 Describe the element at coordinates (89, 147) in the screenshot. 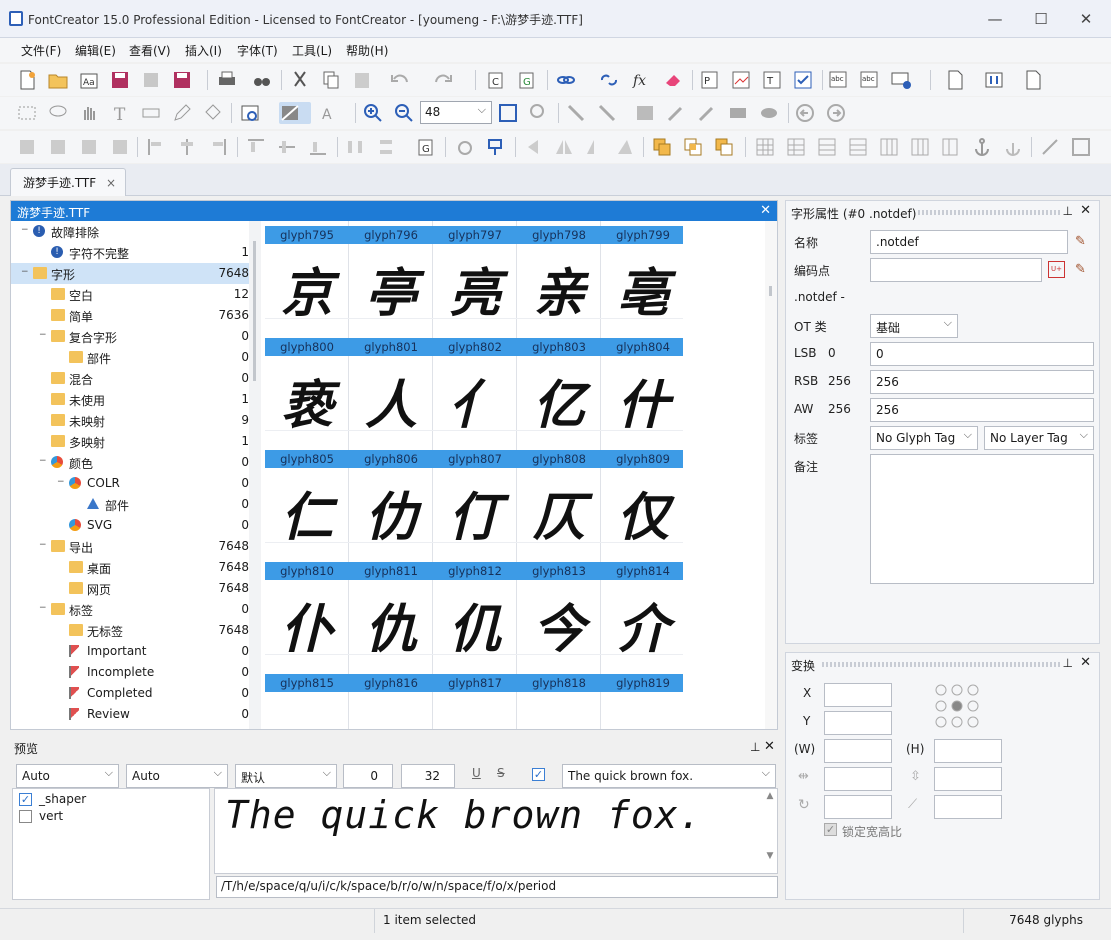

I see `bring-front-icon` at that location.